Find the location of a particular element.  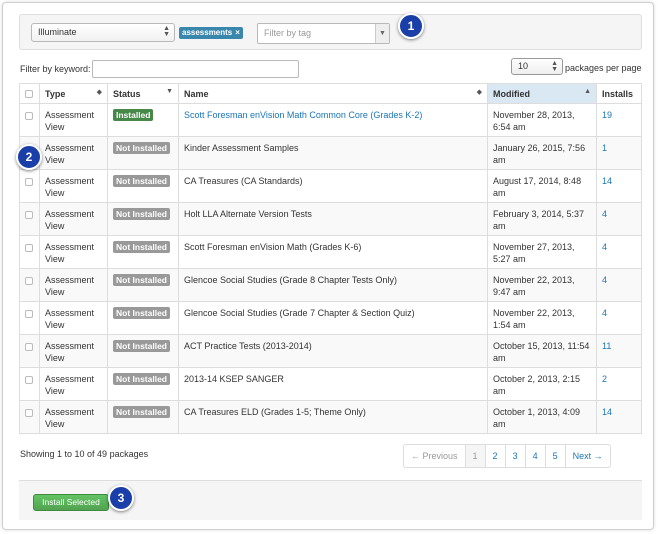

modified-cell: October 2, 2013, 2:15 am is located at coordinates (542, 384).